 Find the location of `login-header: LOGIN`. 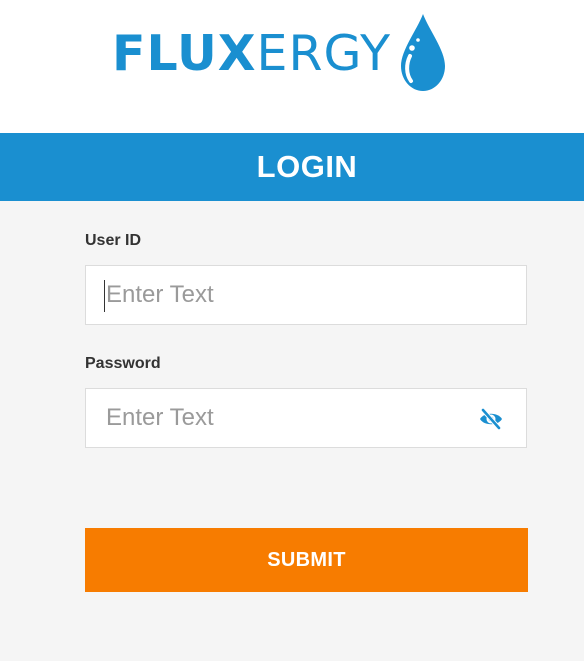

login-header: LOGIN is located at coordinates (292, 167).